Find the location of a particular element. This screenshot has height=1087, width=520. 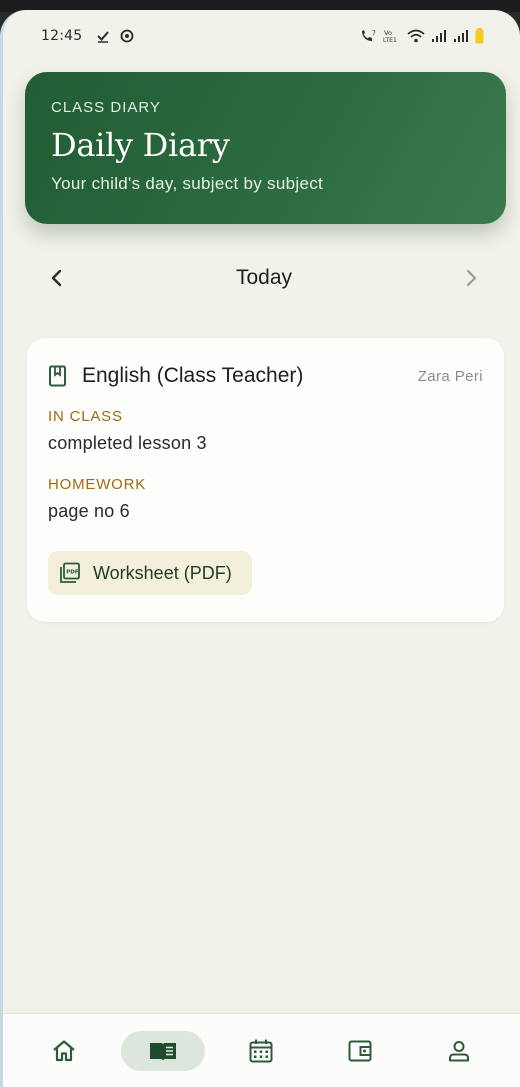

svg-text: Vo is located at coordinates (388, 33).